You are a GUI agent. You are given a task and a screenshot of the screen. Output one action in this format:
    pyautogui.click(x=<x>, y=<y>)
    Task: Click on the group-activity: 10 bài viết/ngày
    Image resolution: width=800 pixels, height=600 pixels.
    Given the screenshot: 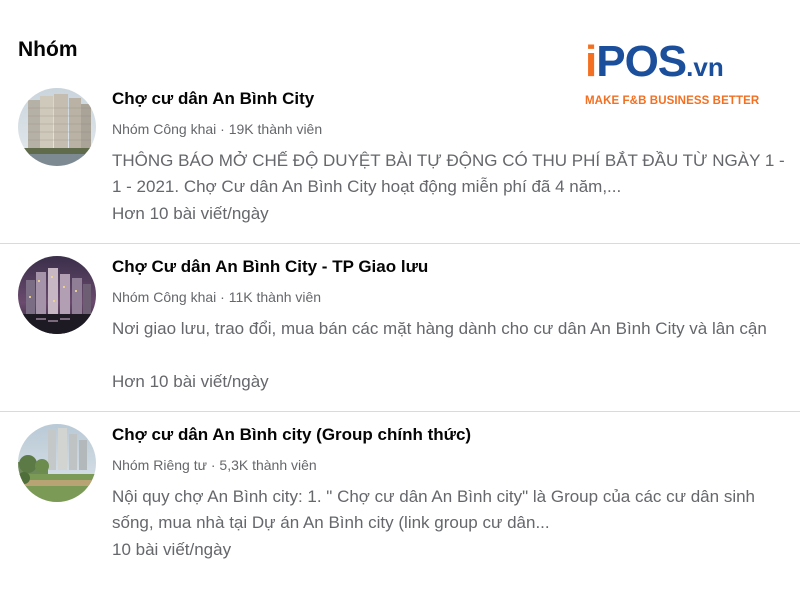 What is the action you would take?
    pyautogui.click(x=172, y=549)
    